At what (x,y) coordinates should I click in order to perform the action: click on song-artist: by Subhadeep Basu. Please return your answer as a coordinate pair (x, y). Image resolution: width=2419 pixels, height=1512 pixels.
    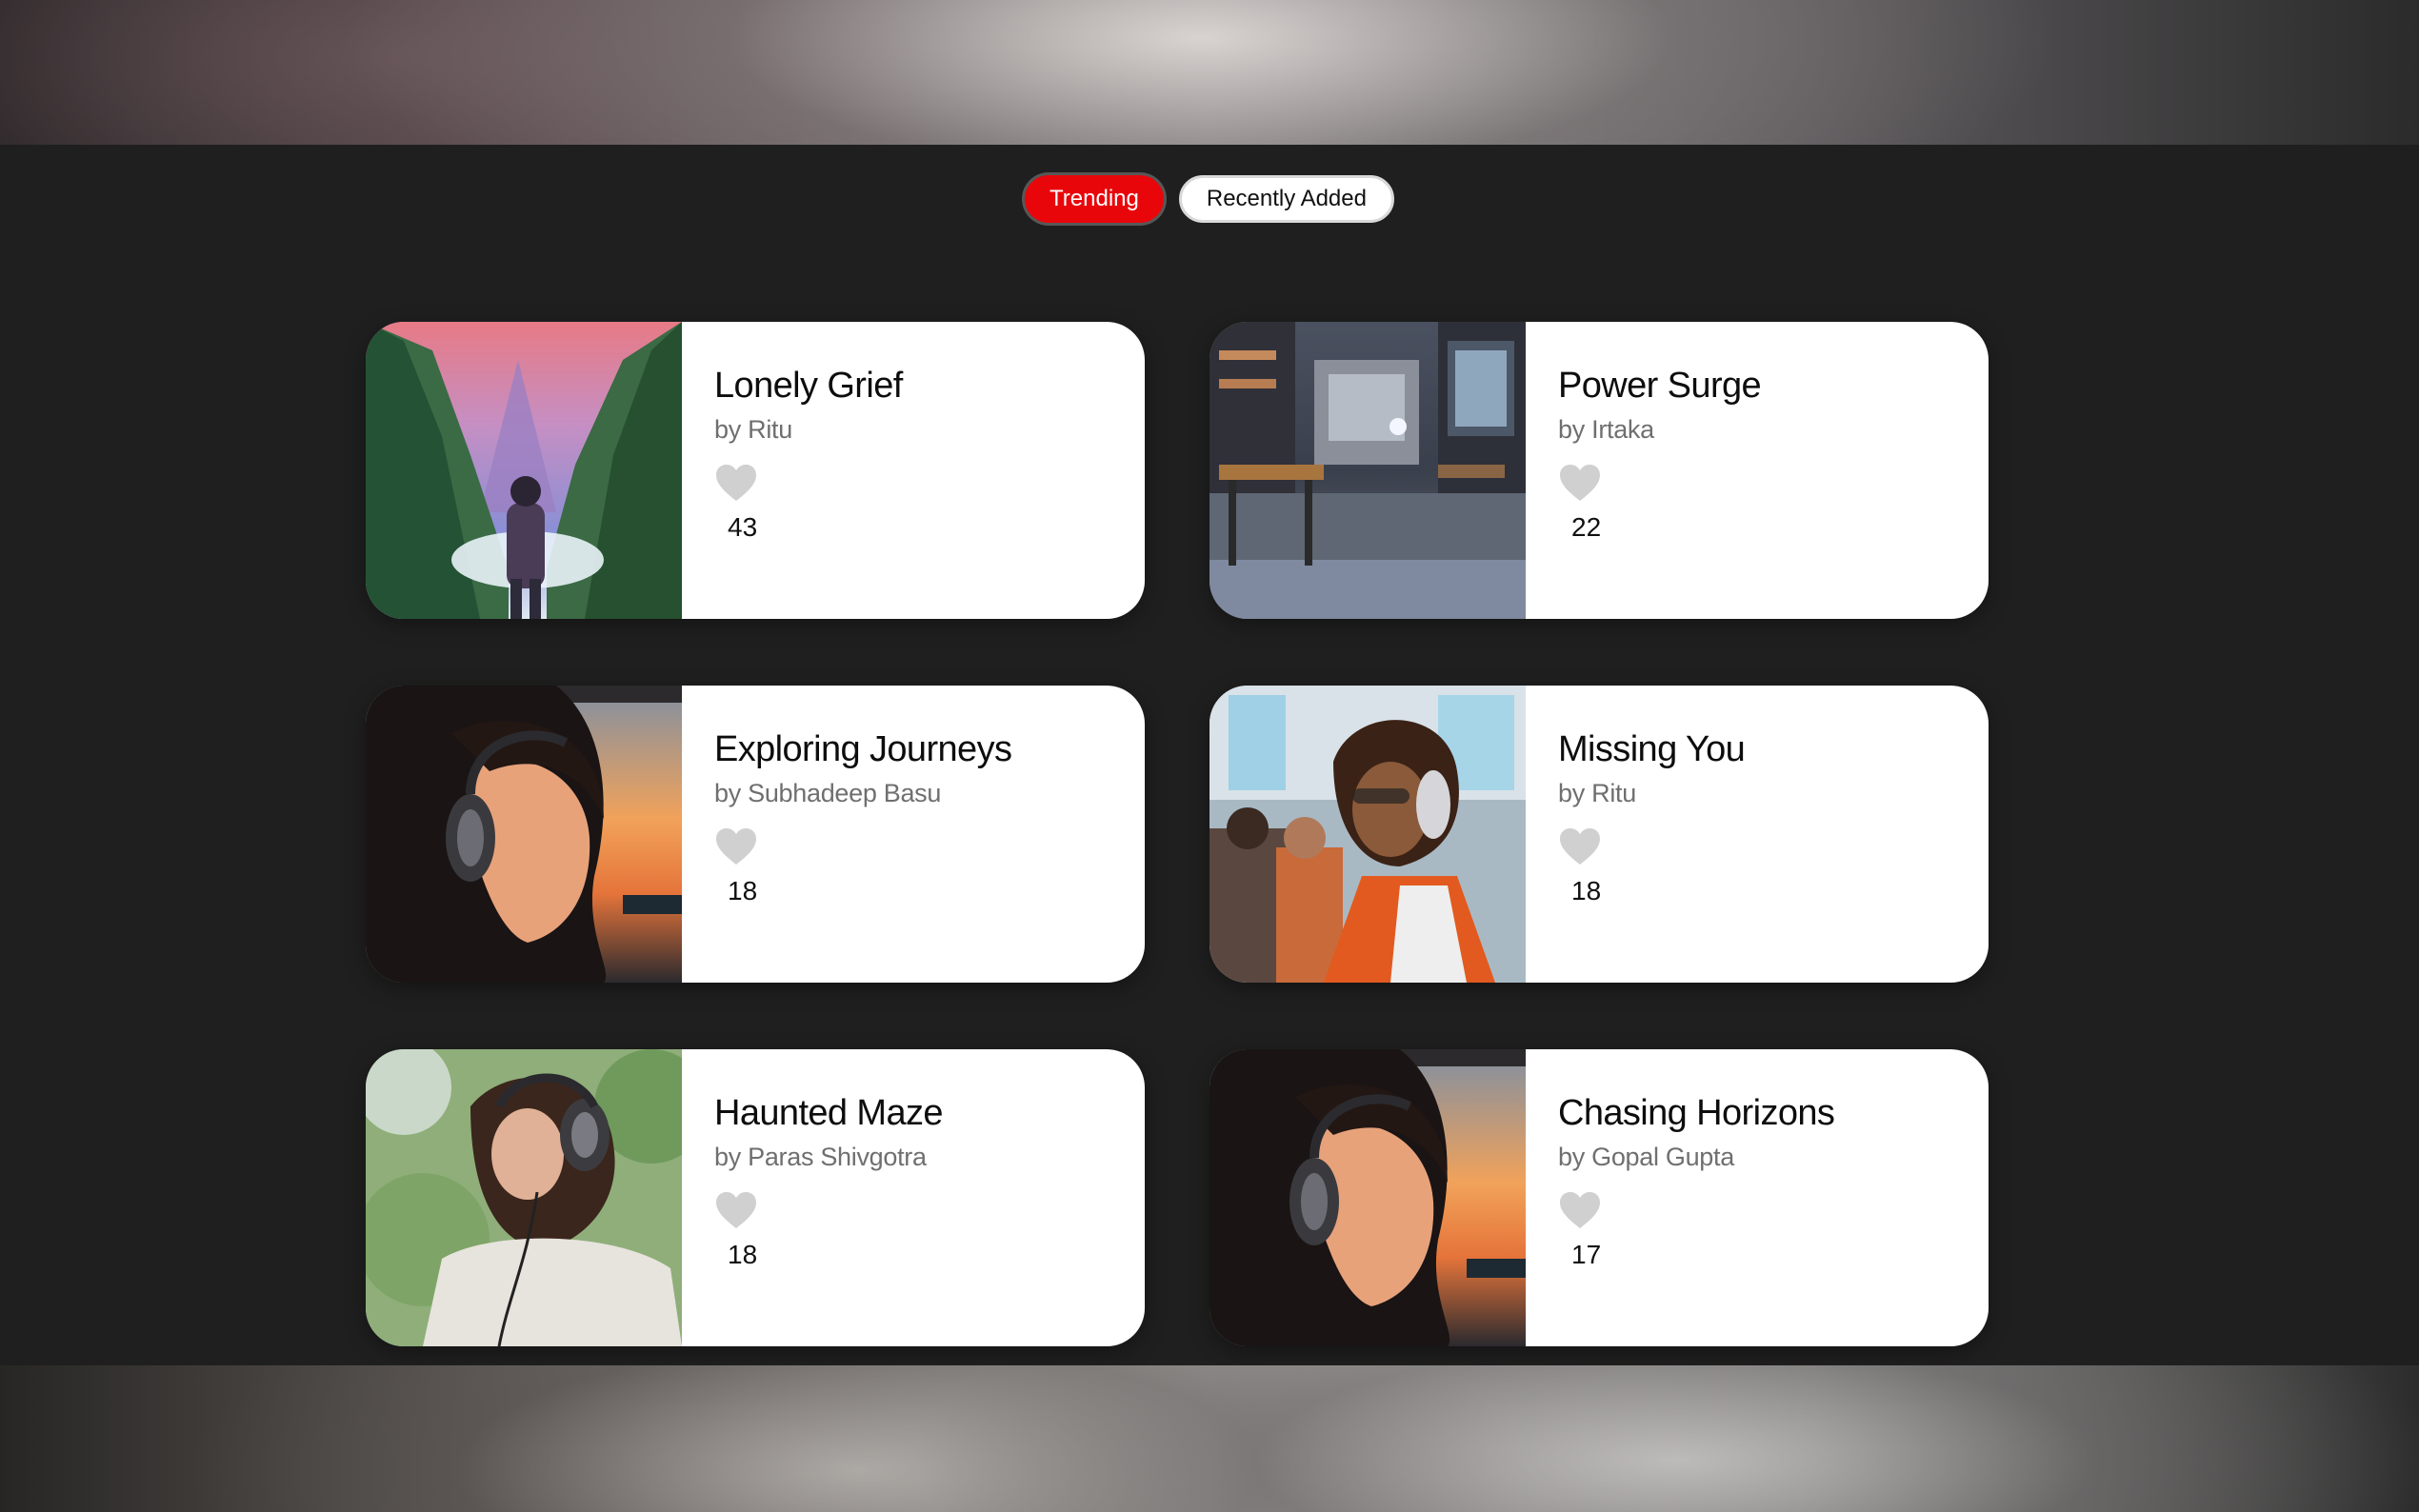
    Looking at the image, I should click on (862, 793).